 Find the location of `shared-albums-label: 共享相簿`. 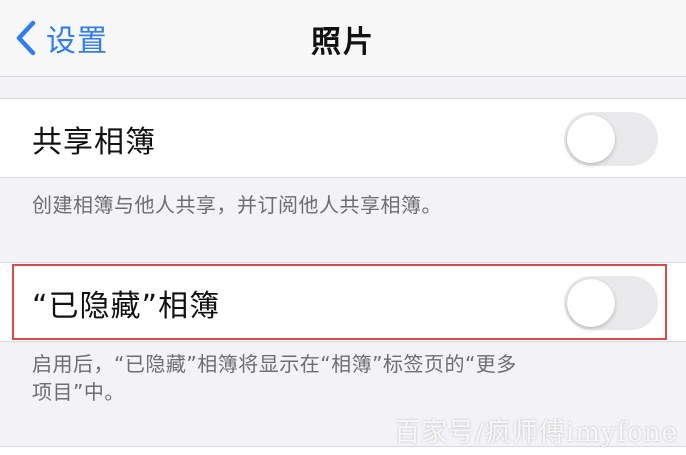

shared-albums-label: 共享相簿 is located at coordinates (94, 142).